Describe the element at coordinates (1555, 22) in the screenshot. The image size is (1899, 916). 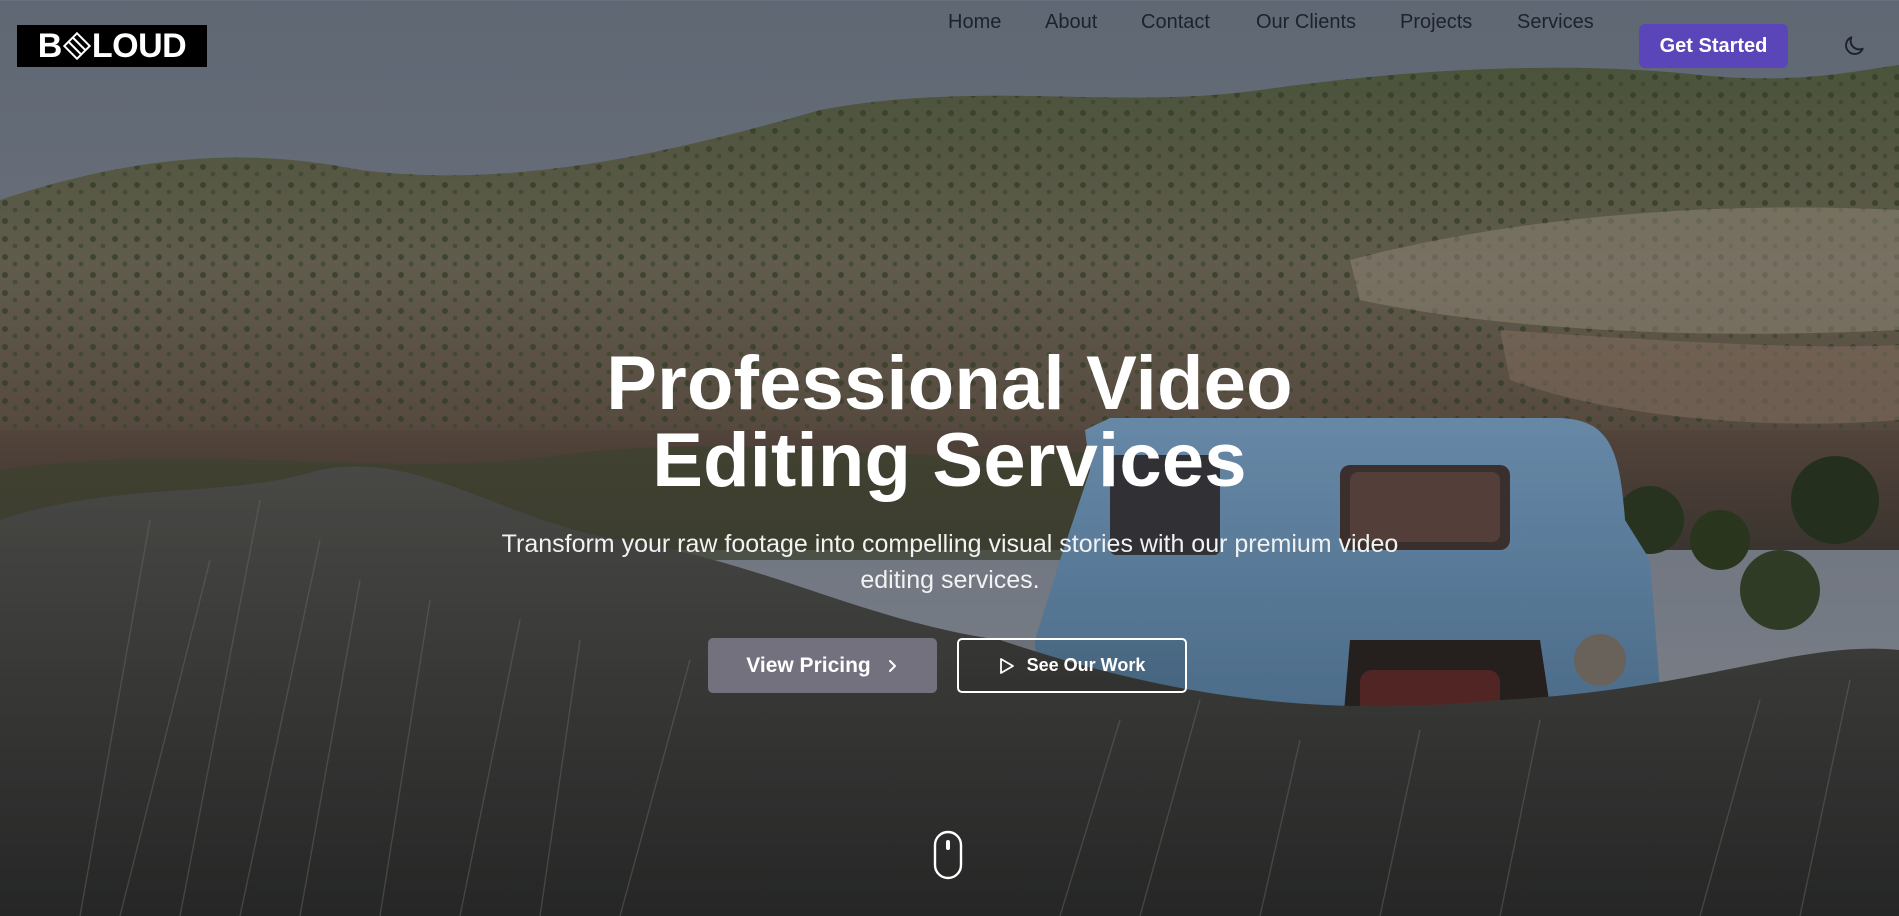
I see `nav-services: Services` at that location.